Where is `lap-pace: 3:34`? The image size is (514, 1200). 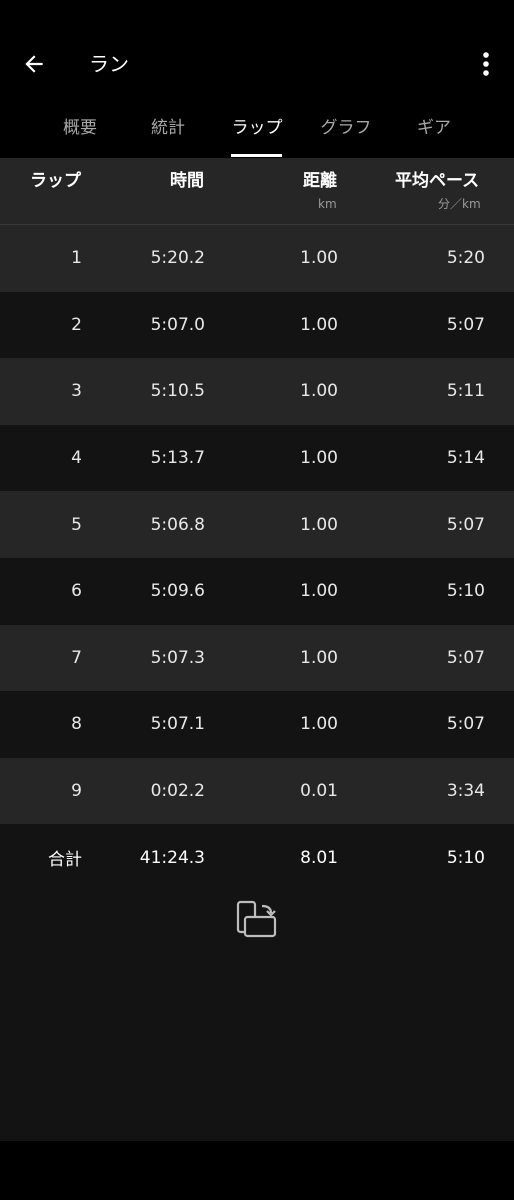 lap-pace: 3:34 is located at coordinates (465, 791).